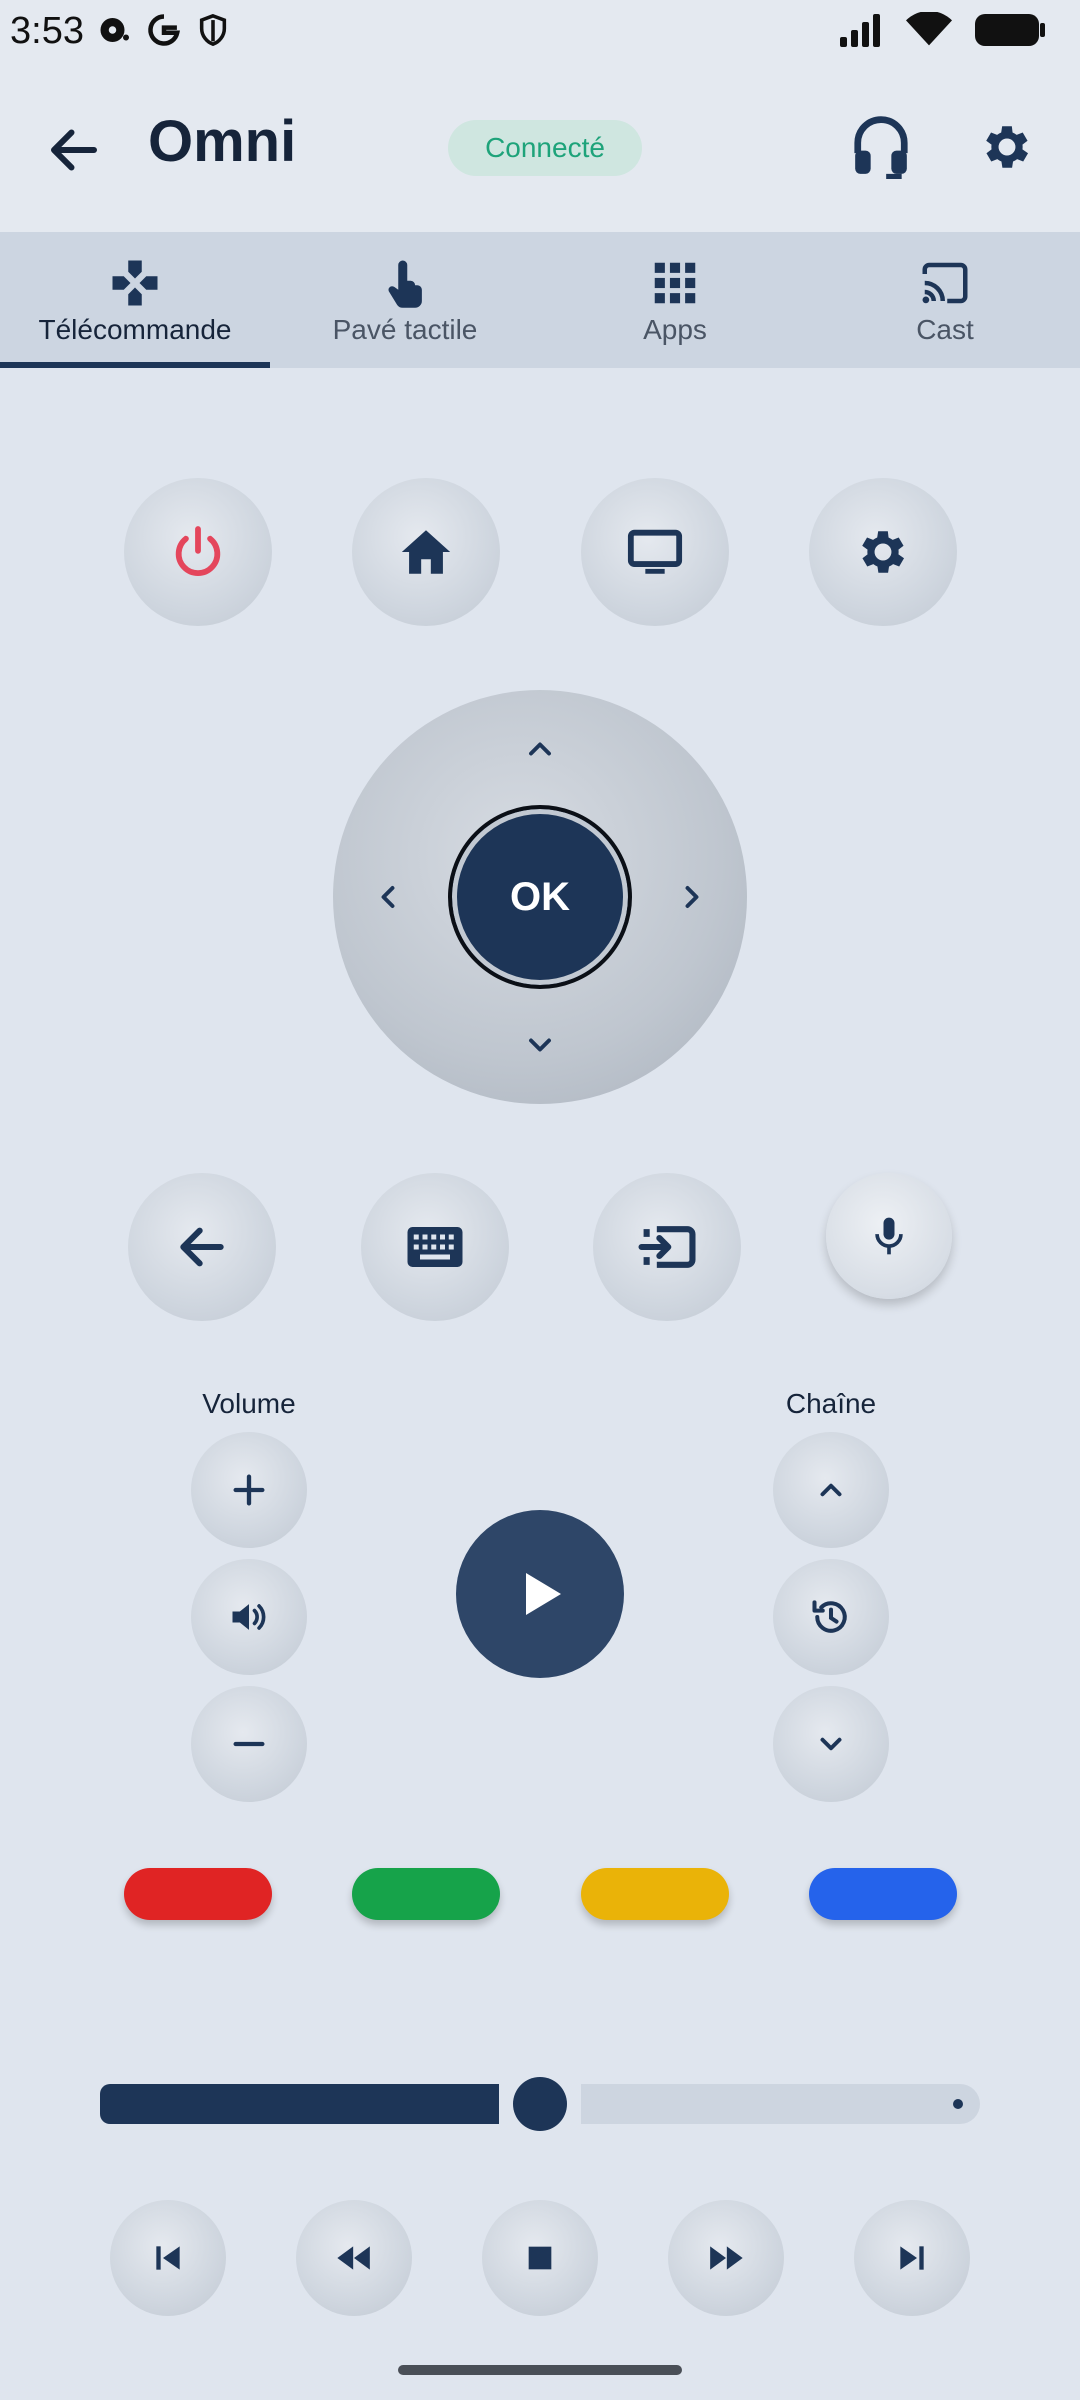  What do you see at coordinates (405, 329) in the screenshot?
I see `tab-label: Pavé tactile` at bounding box center [405, 329].